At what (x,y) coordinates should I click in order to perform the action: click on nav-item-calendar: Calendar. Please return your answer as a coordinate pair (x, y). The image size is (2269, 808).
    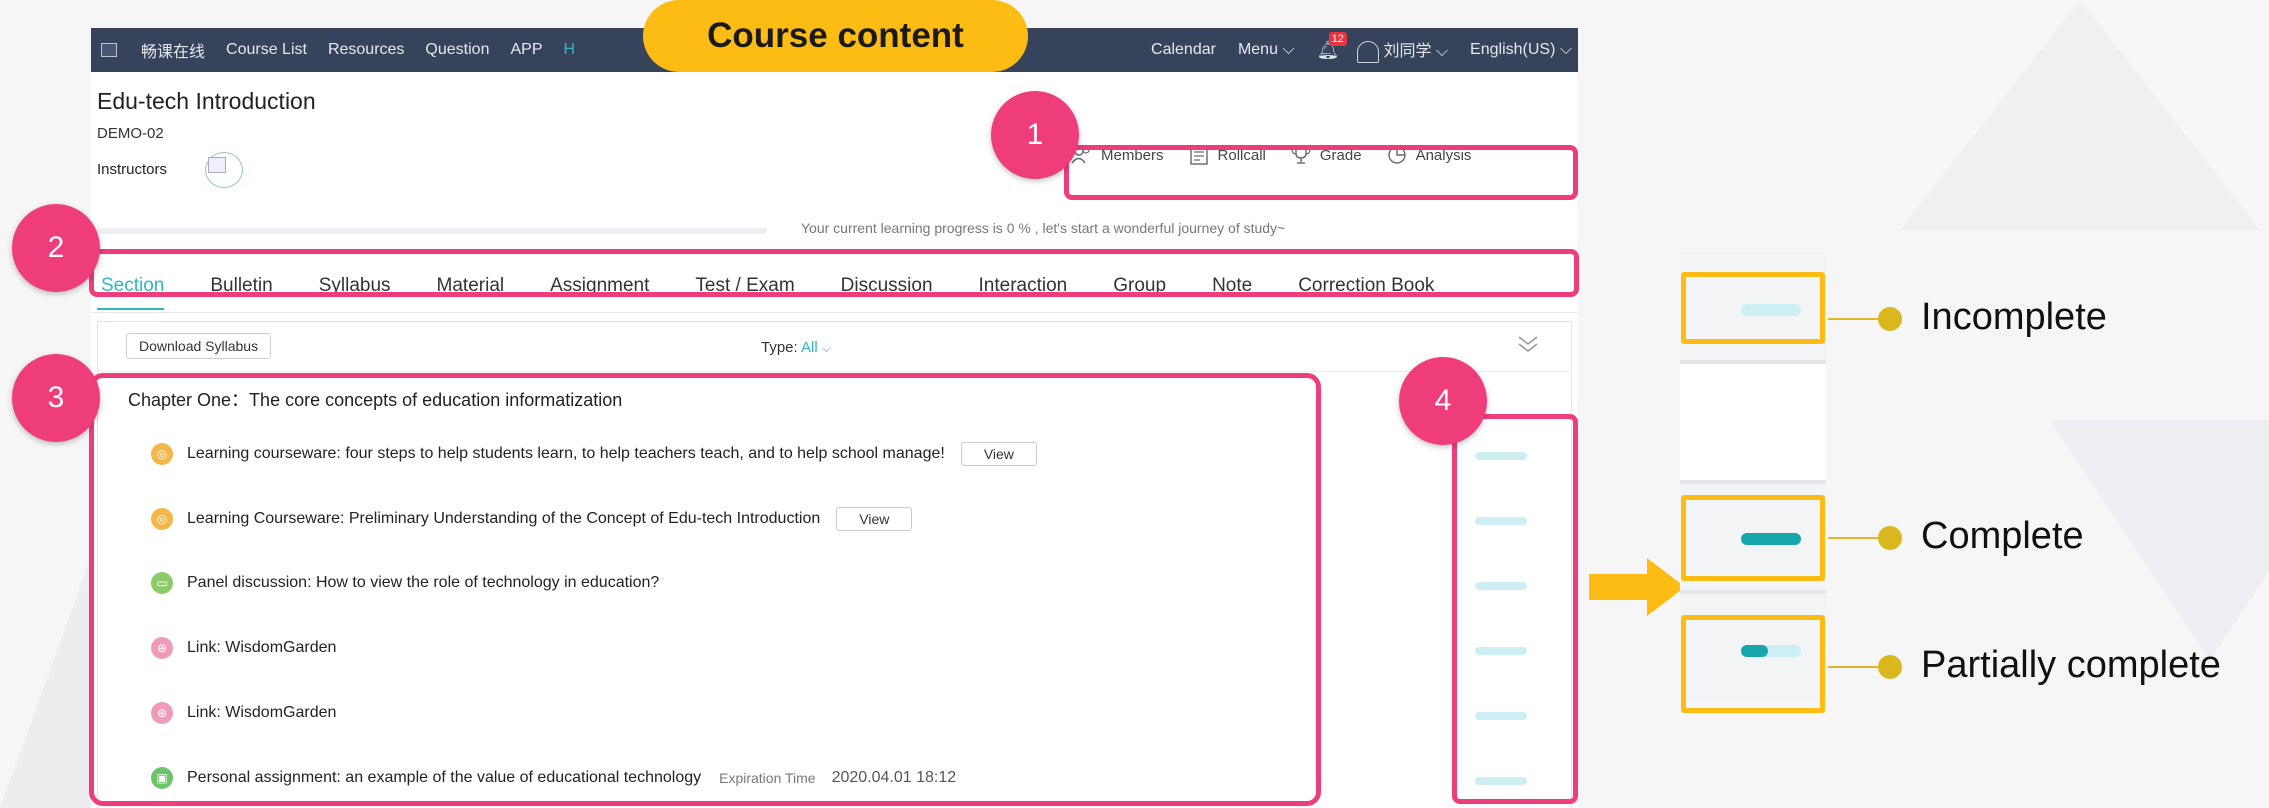
    Looking at the image, I should click on (1183, 50).